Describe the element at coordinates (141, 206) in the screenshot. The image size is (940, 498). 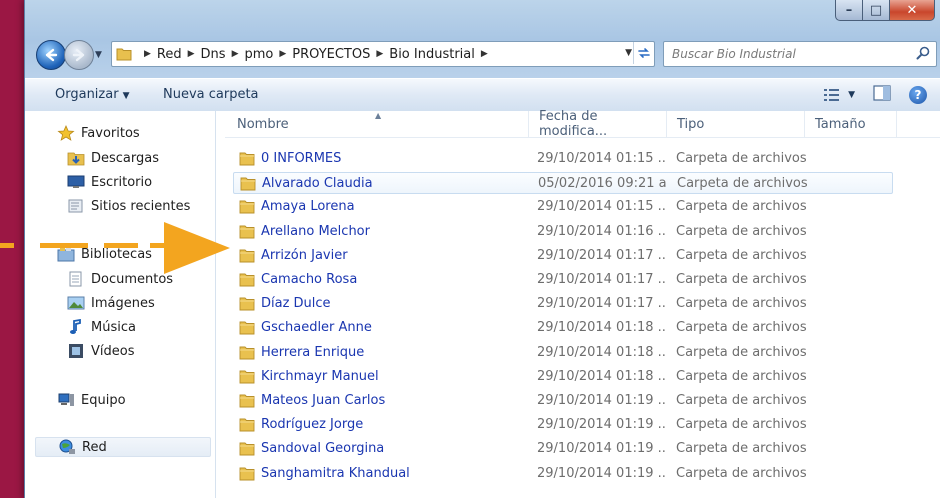
I see `sidebar-item-label: Sitios recientes` at that location.